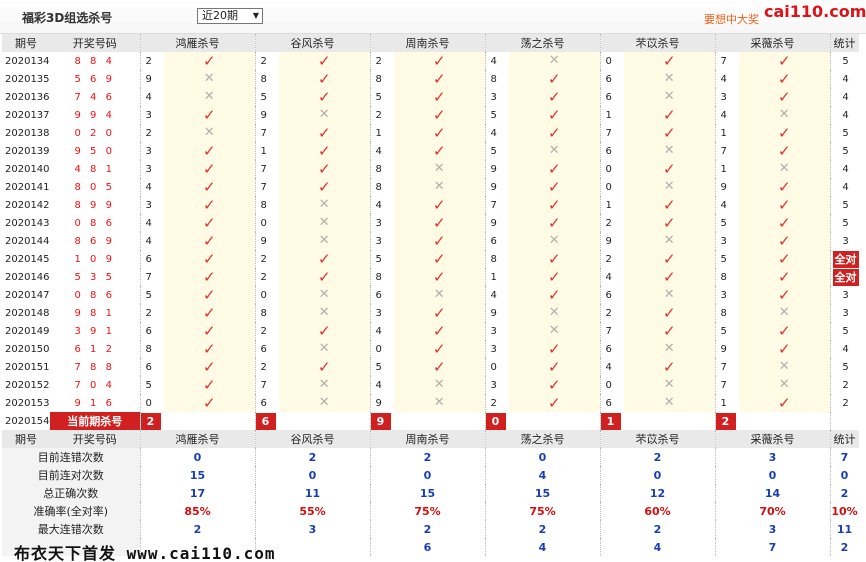  What do you see at coordinates (197, 511) in the screenshot?
I see `stats-value: 85%` at bounding box center [197, 511].